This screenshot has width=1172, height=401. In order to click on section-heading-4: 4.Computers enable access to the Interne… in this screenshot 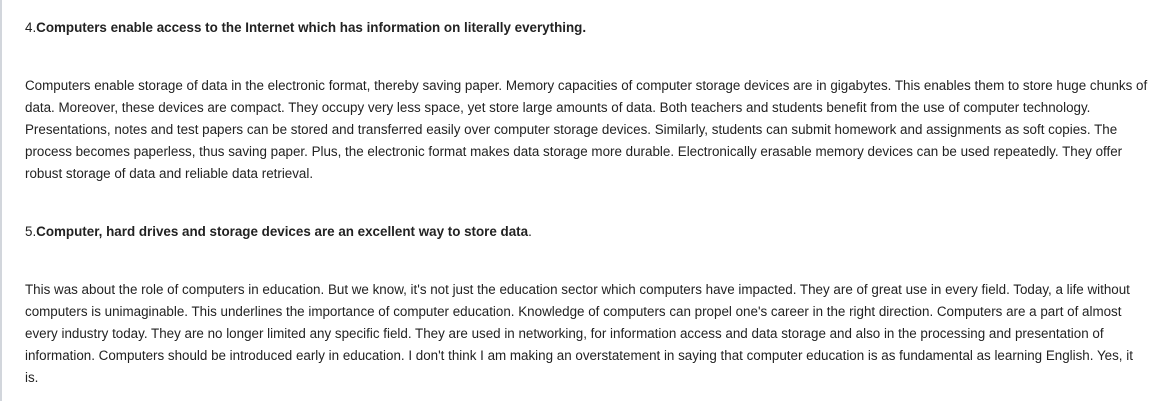, I will do `click(305, 28)`.